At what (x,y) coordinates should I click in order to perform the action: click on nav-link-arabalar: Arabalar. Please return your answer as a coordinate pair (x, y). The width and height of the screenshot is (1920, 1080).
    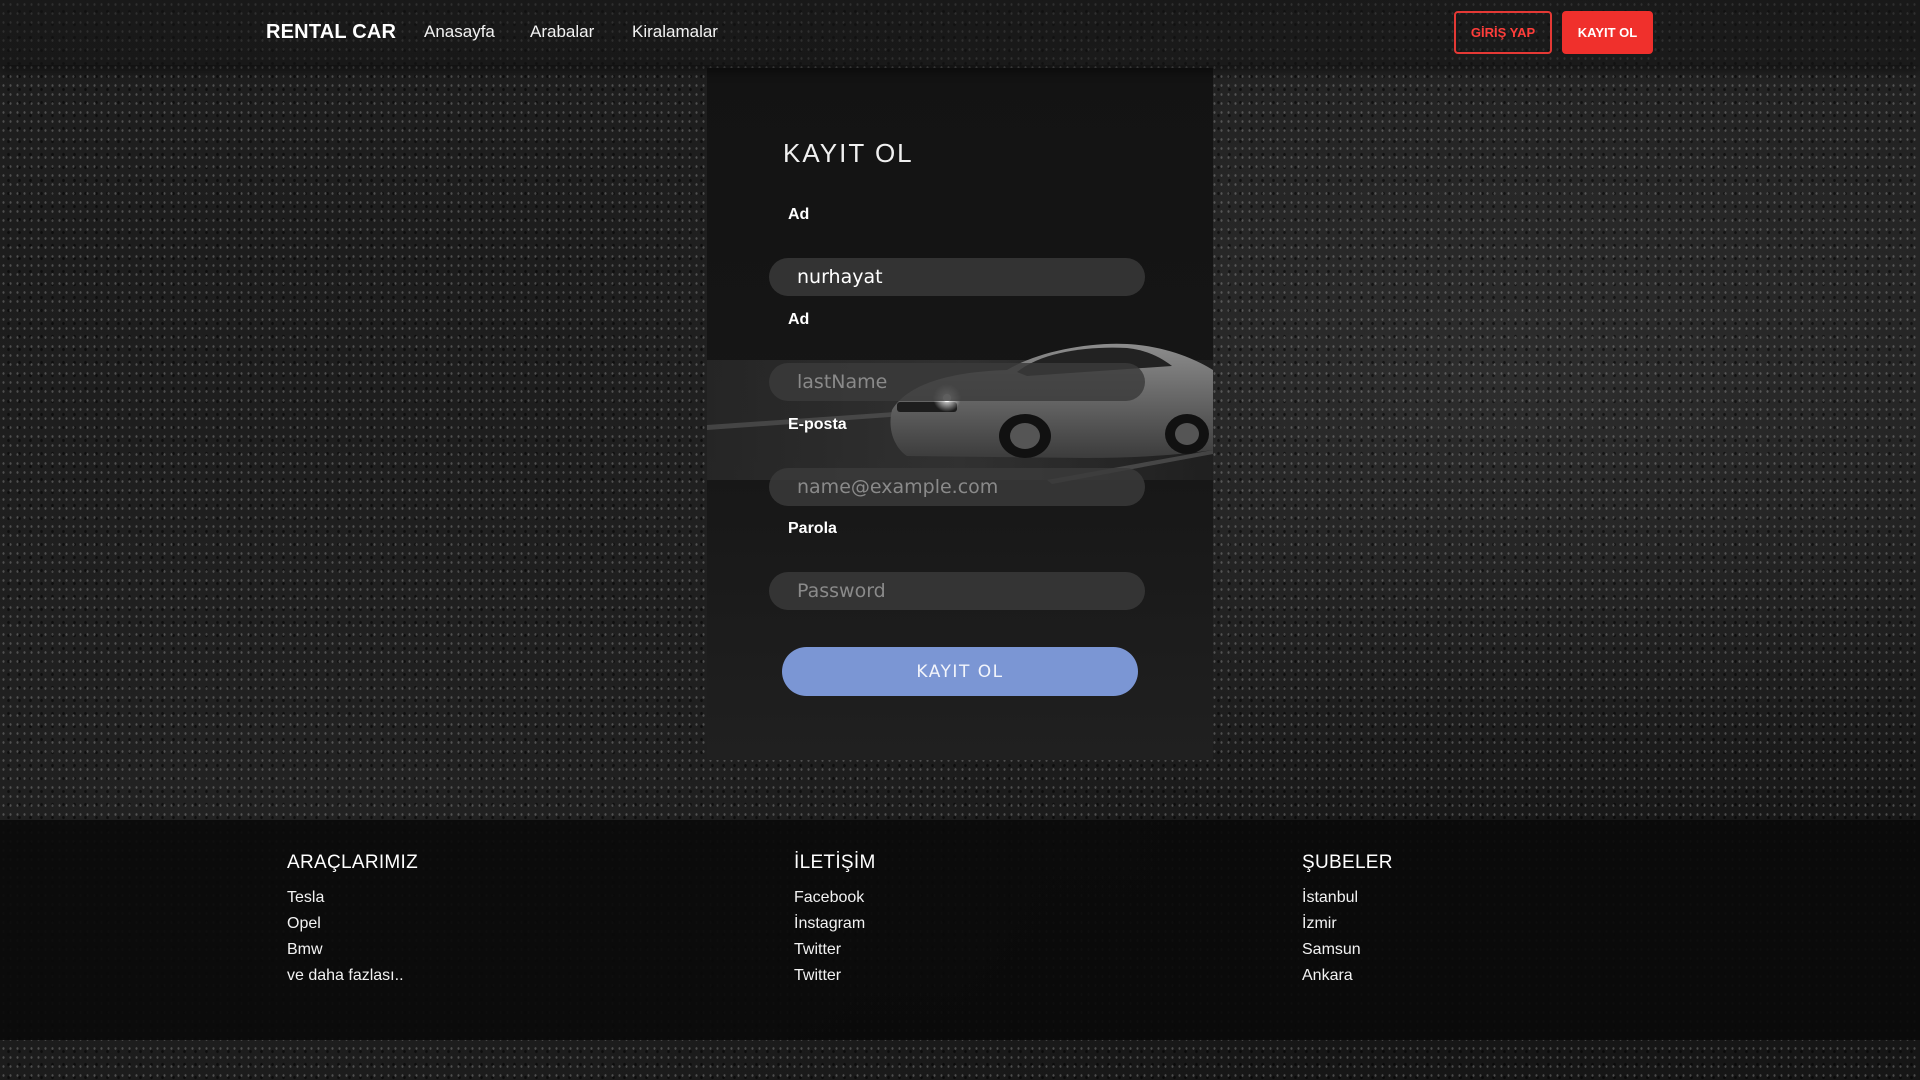
    Looking at the image, I should click on (562, 32).